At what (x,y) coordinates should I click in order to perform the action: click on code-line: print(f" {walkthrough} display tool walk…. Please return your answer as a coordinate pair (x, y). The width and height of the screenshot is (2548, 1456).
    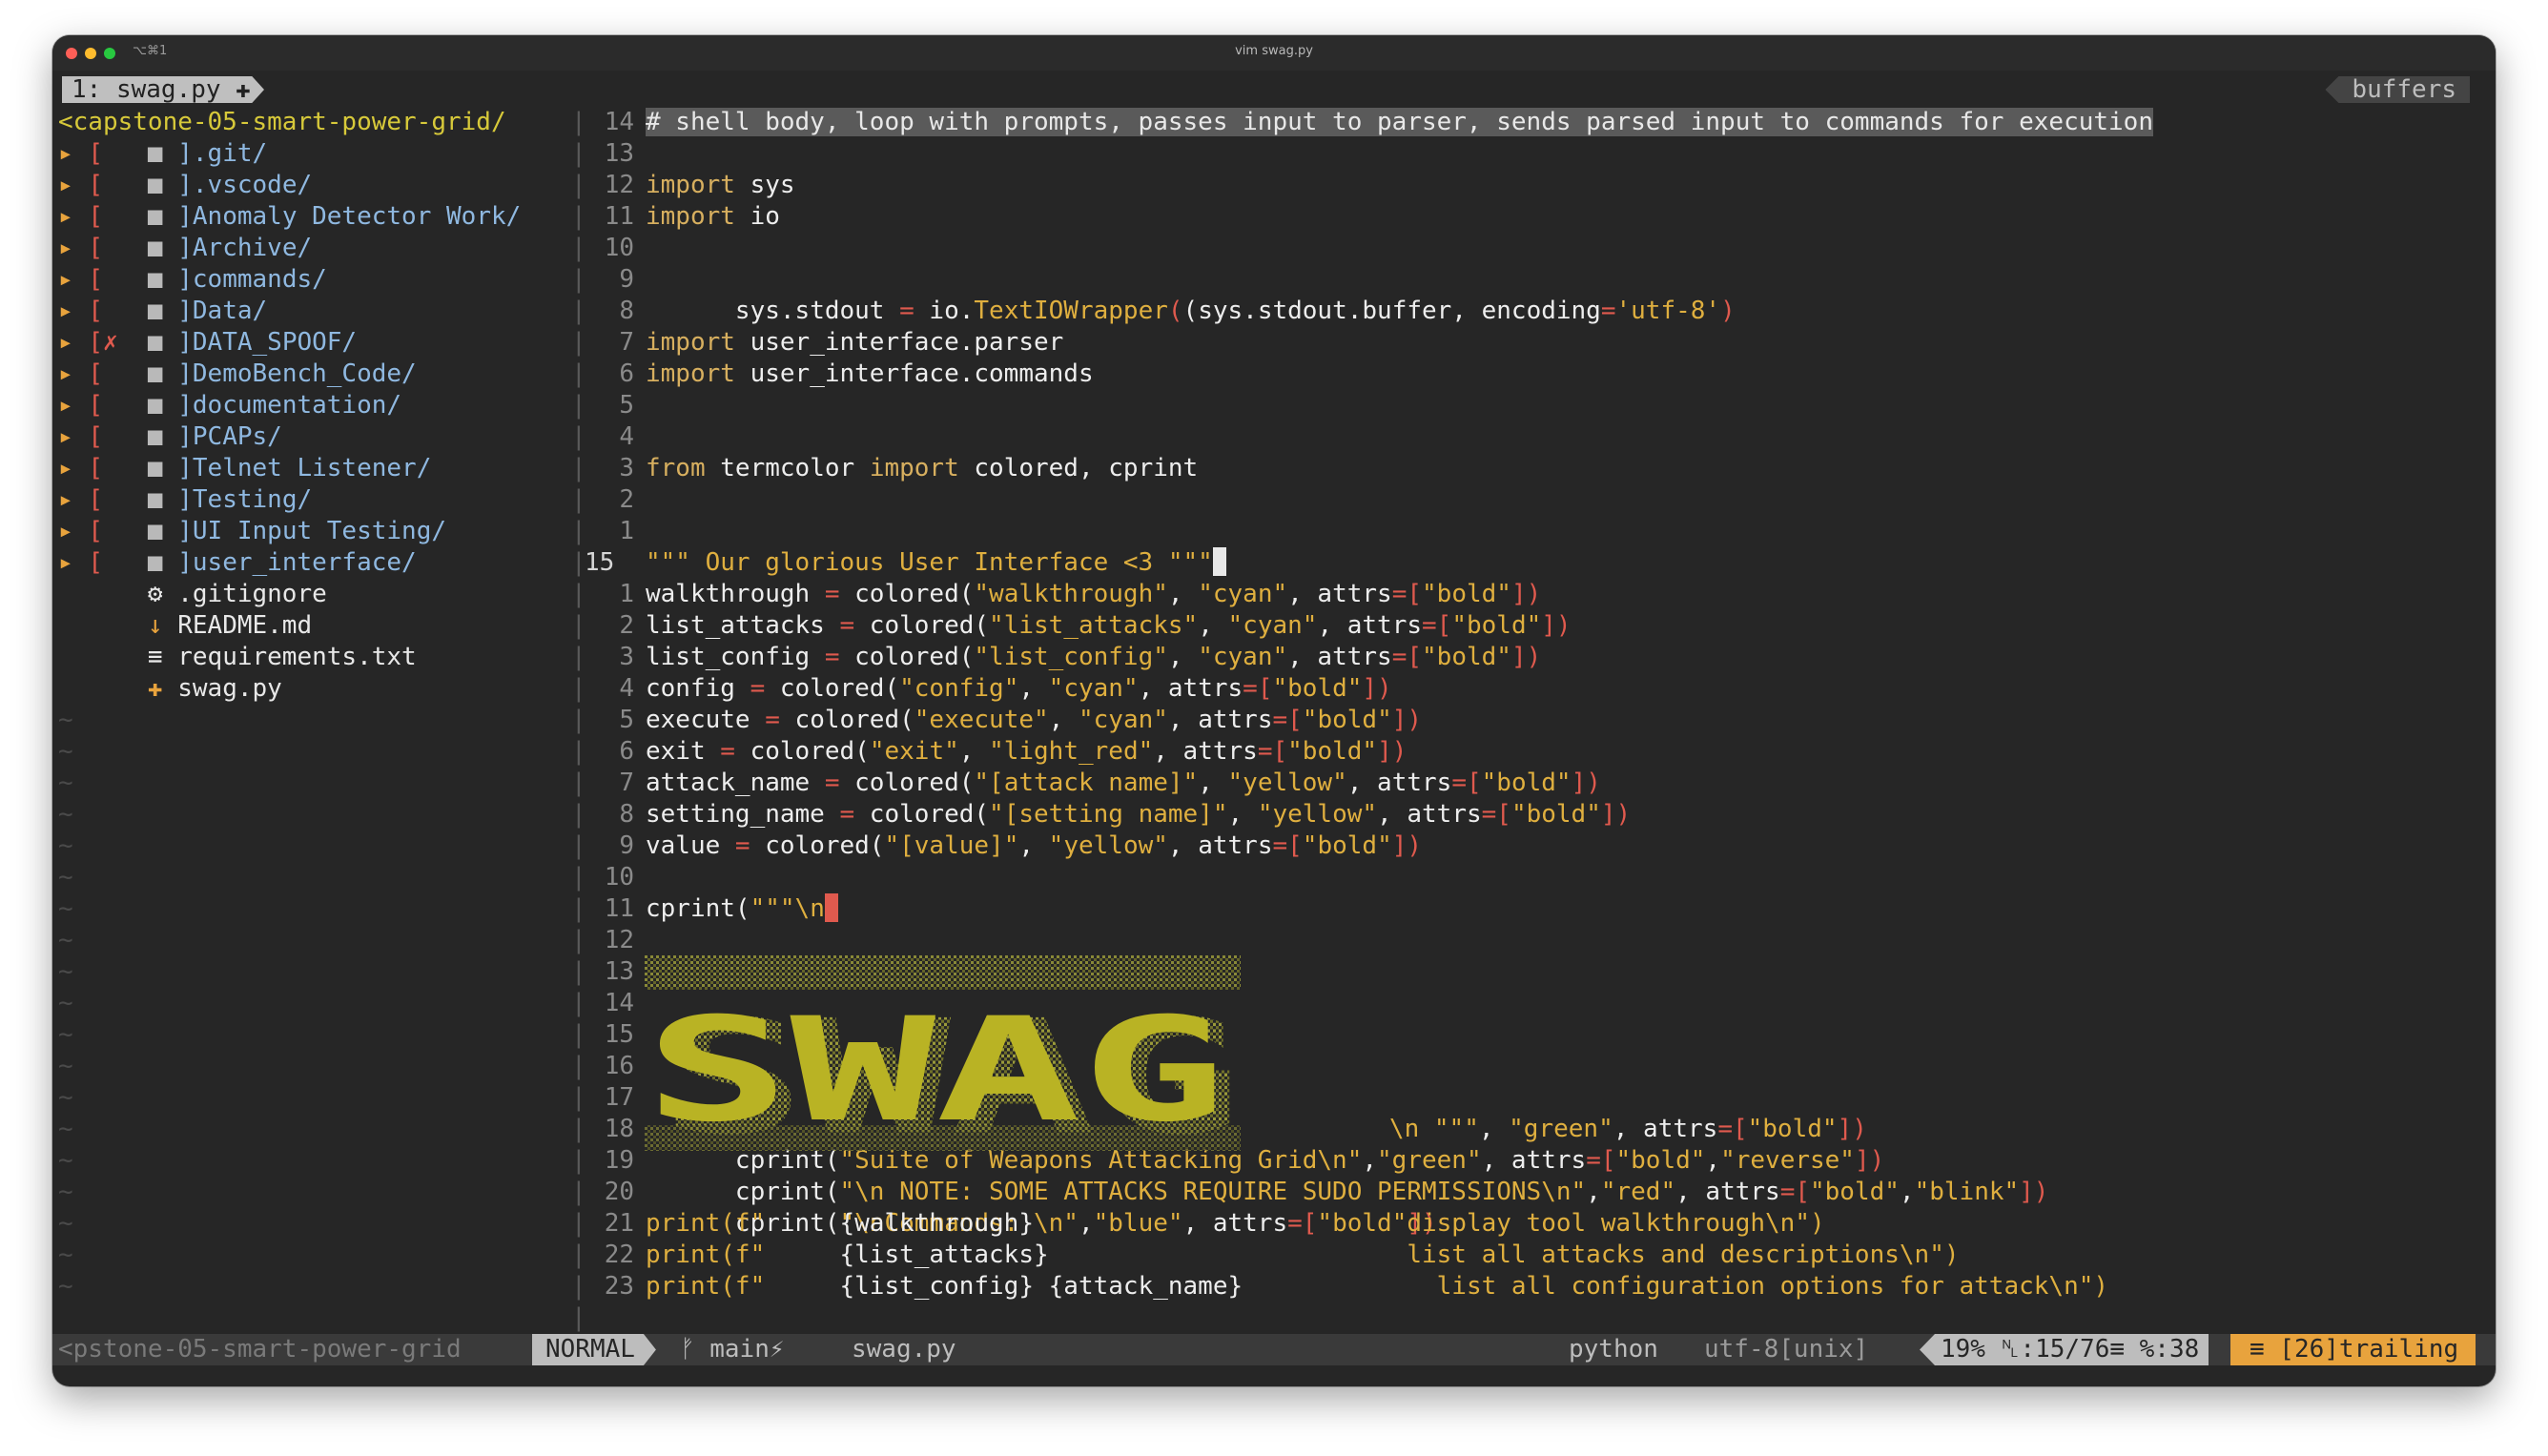
    Looking at the image, I should click on (1235, 1224).